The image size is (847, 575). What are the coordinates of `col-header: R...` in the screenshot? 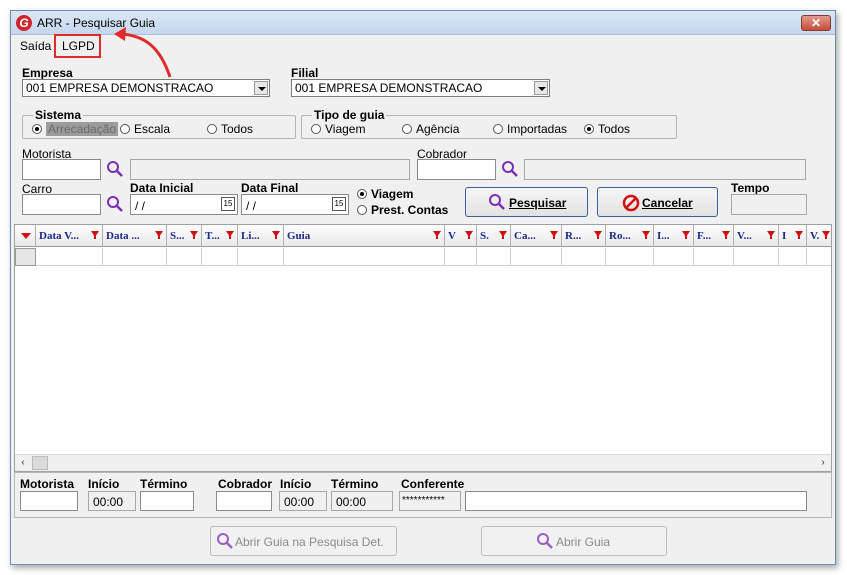 It's located at (584, 236).